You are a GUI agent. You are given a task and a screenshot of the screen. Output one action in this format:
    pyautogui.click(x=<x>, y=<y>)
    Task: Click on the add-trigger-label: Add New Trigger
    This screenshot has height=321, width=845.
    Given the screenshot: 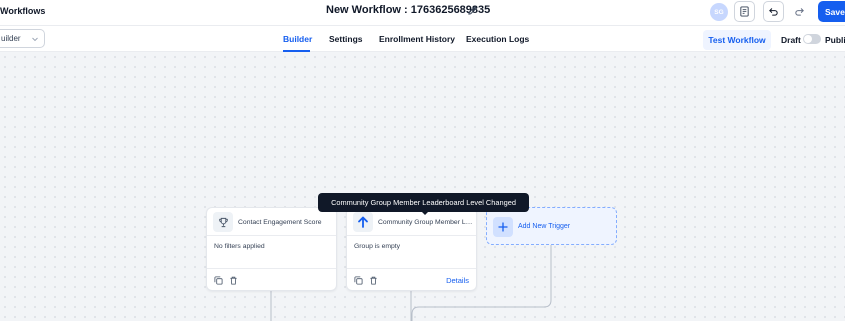 What is the action you would take?
    pyautogui.click(x=544, y=226)
    